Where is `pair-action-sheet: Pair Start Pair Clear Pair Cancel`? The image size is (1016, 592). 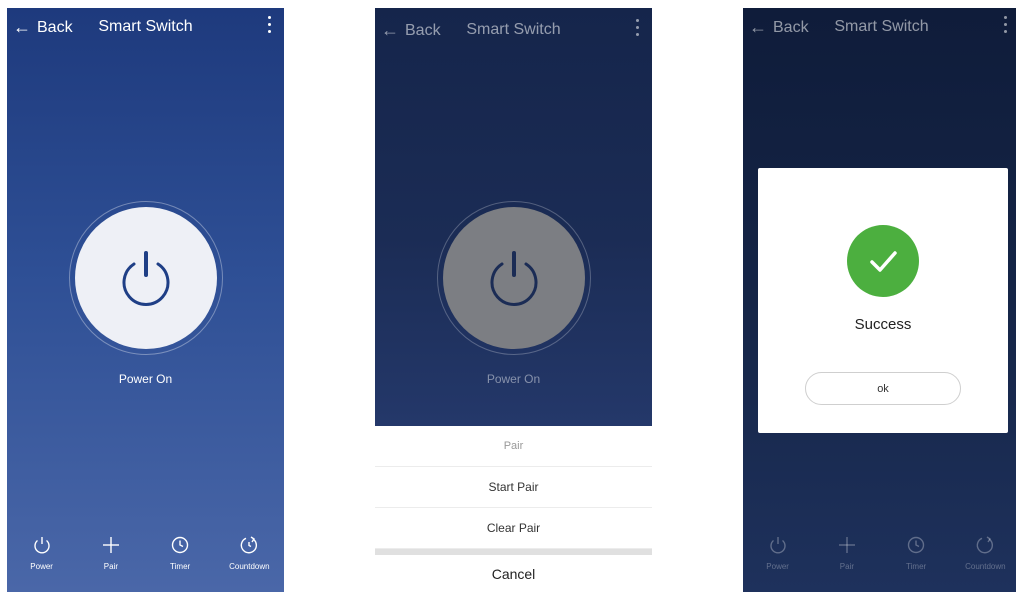
pair-action-sheet: Pair Start Pair Clear Pair Cancel is located at coordinates (513, 509).